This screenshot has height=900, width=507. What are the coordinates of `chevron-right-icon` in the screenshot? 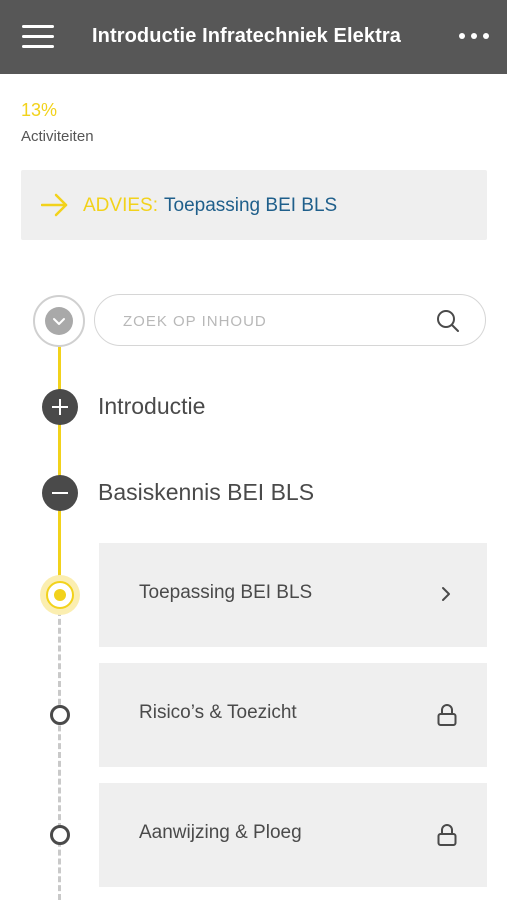 It's located at (446, 594).